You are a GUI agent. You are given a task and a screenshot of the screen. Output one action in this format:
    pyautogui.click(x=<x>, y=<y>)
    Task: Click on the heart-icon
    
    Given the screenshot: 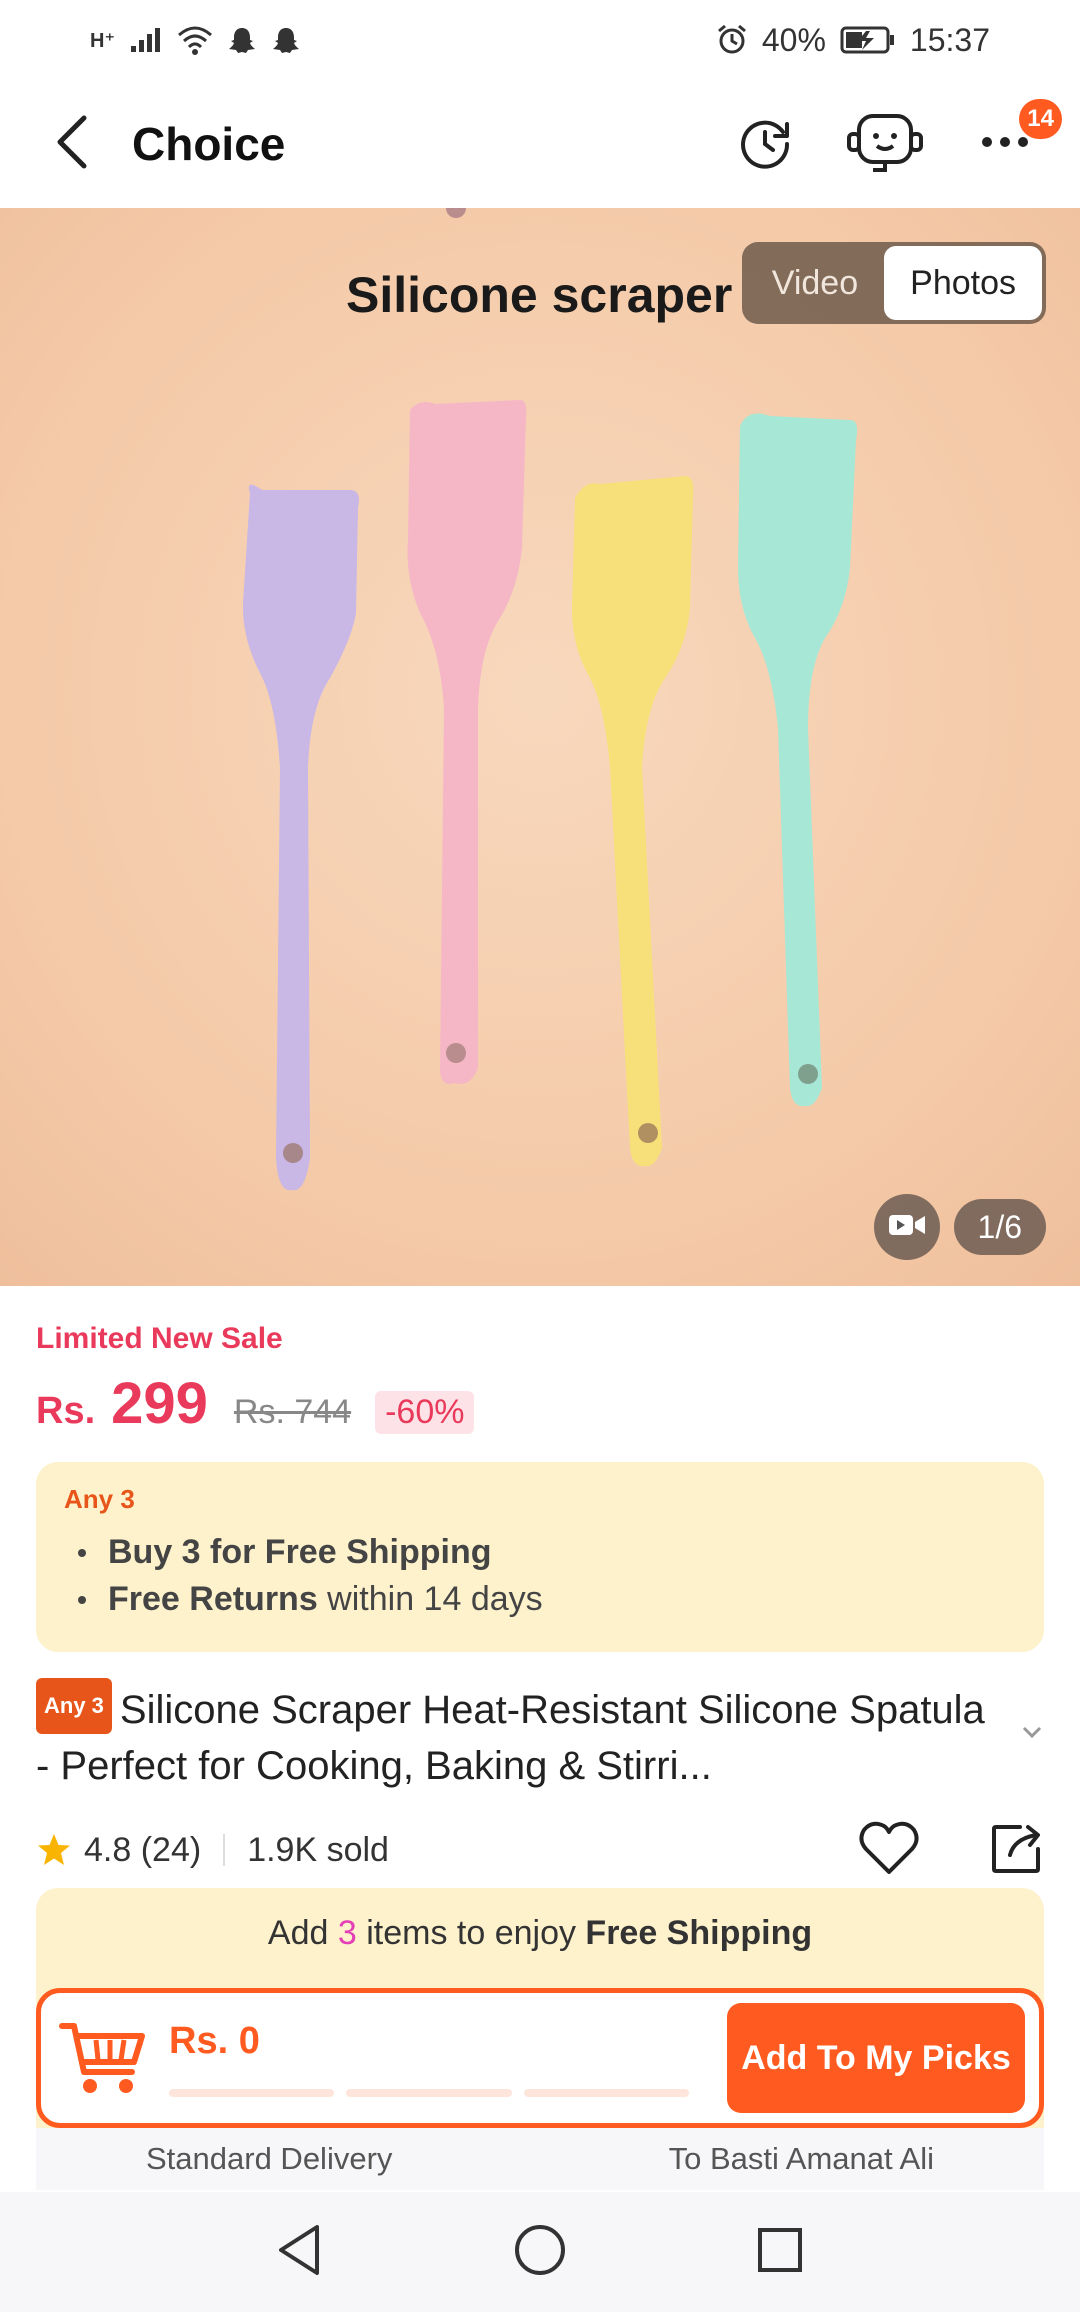 What is the action you would take?
    pyautogui.click(x=889, y=1850)
    